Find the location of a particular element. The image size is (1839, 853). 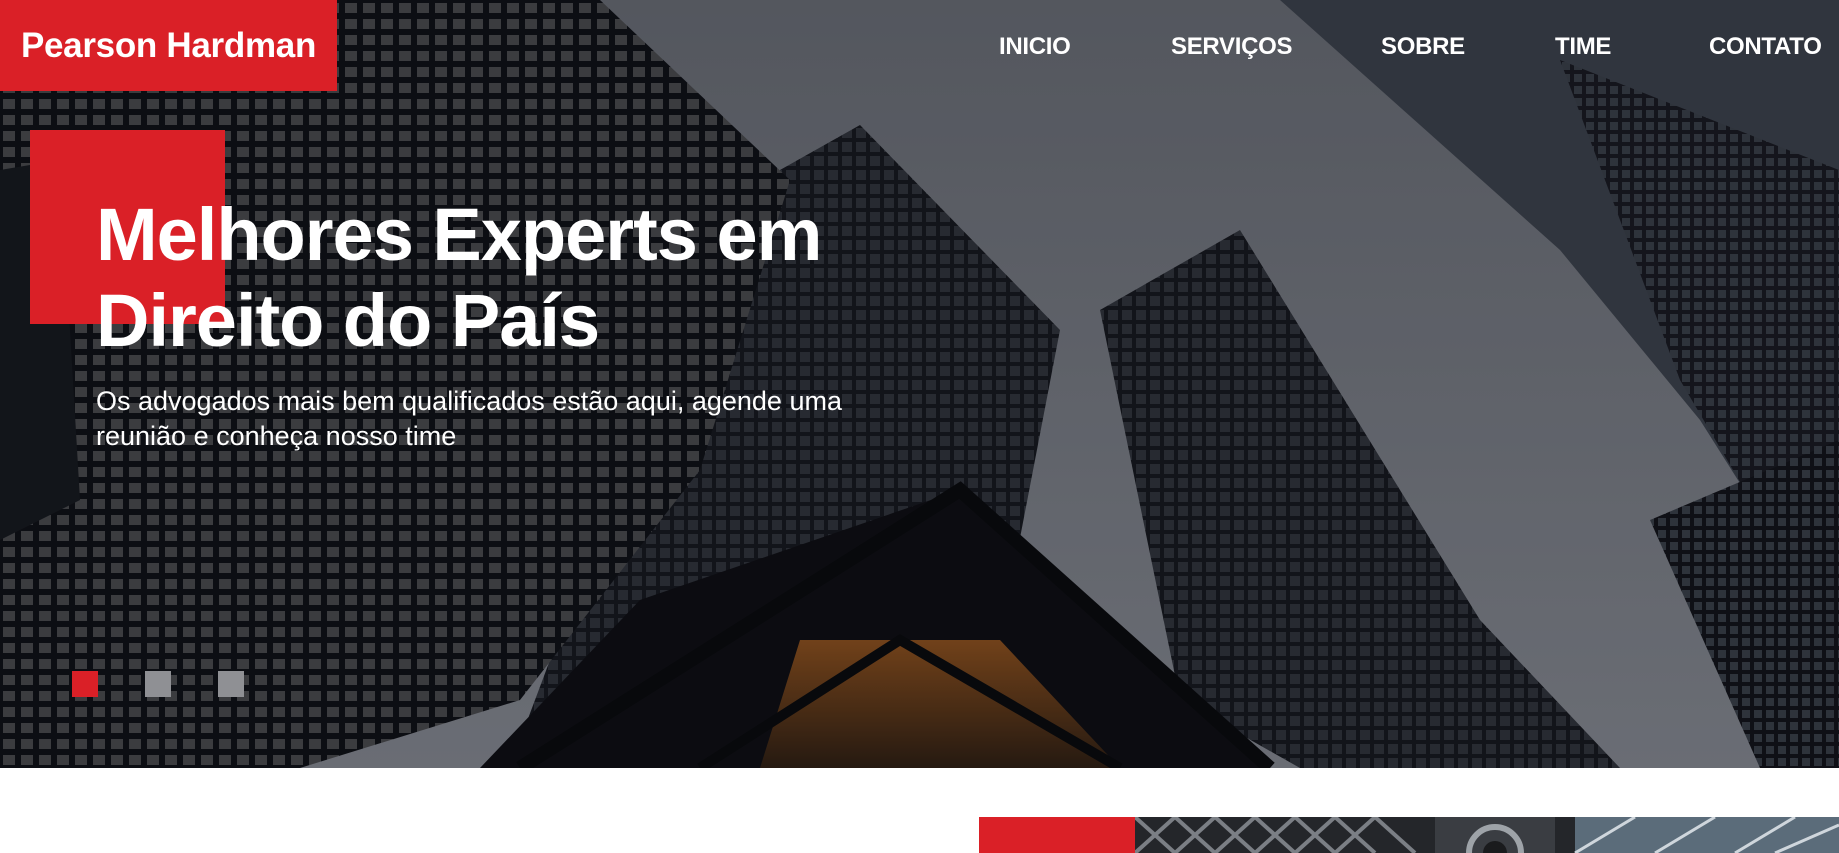

nav-link-time: TIME is located at coordinates (1583, 47).